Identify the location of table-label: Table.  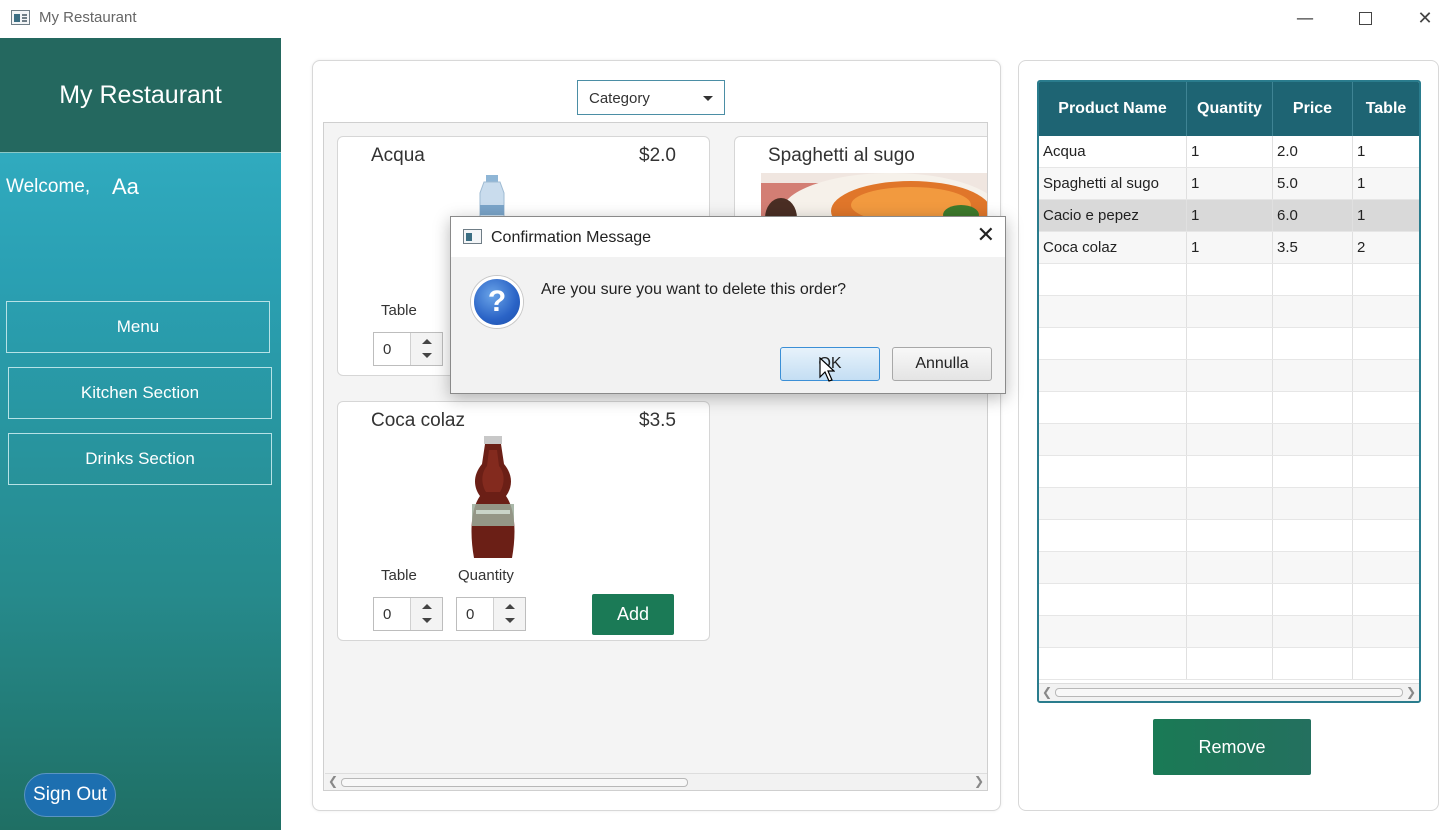
(399, 310).